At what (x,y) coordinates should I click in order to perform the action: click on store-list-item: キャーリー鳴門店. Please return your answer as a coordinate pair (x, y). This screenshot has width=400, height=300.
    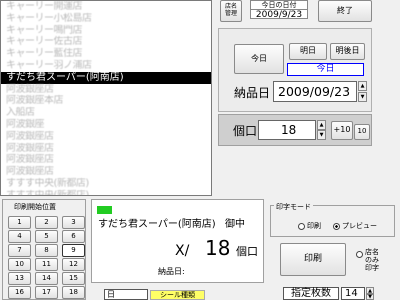
    Looking at the image, I should click on (106, 31).